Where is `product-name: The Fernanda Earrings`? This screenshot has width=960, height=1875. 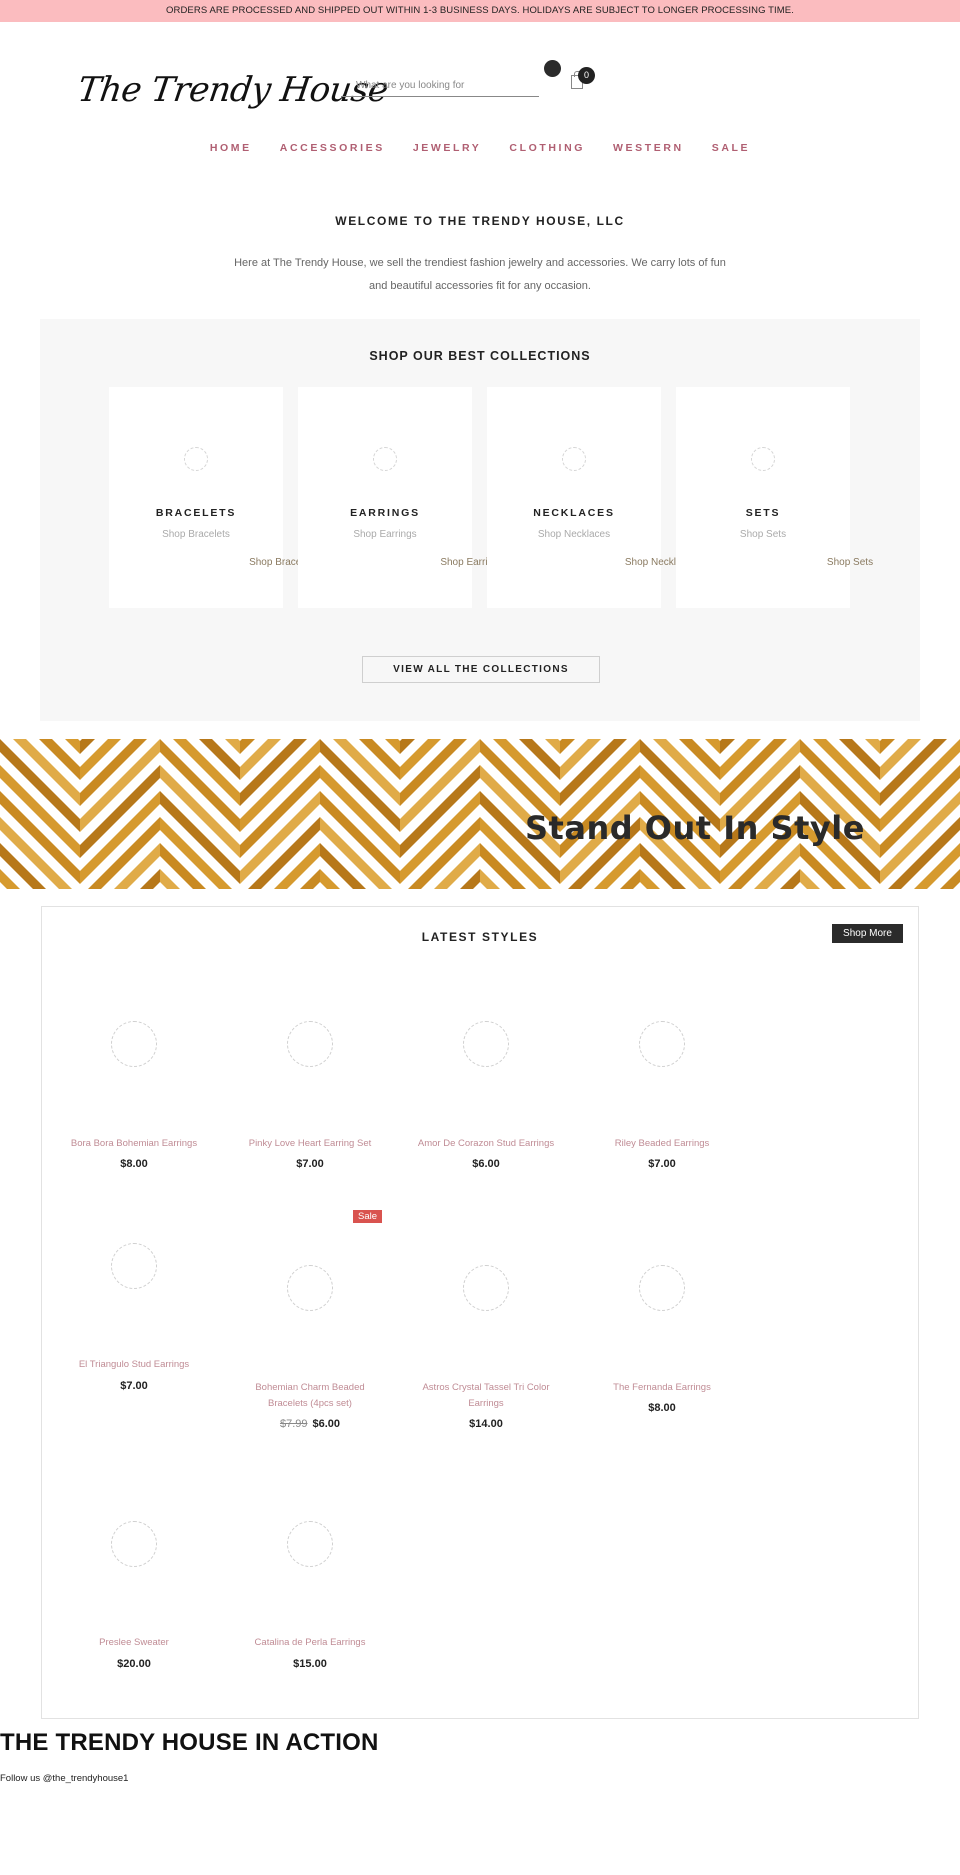
product-name: The Fernanda Earrings is located at coordinates (662, 1388).